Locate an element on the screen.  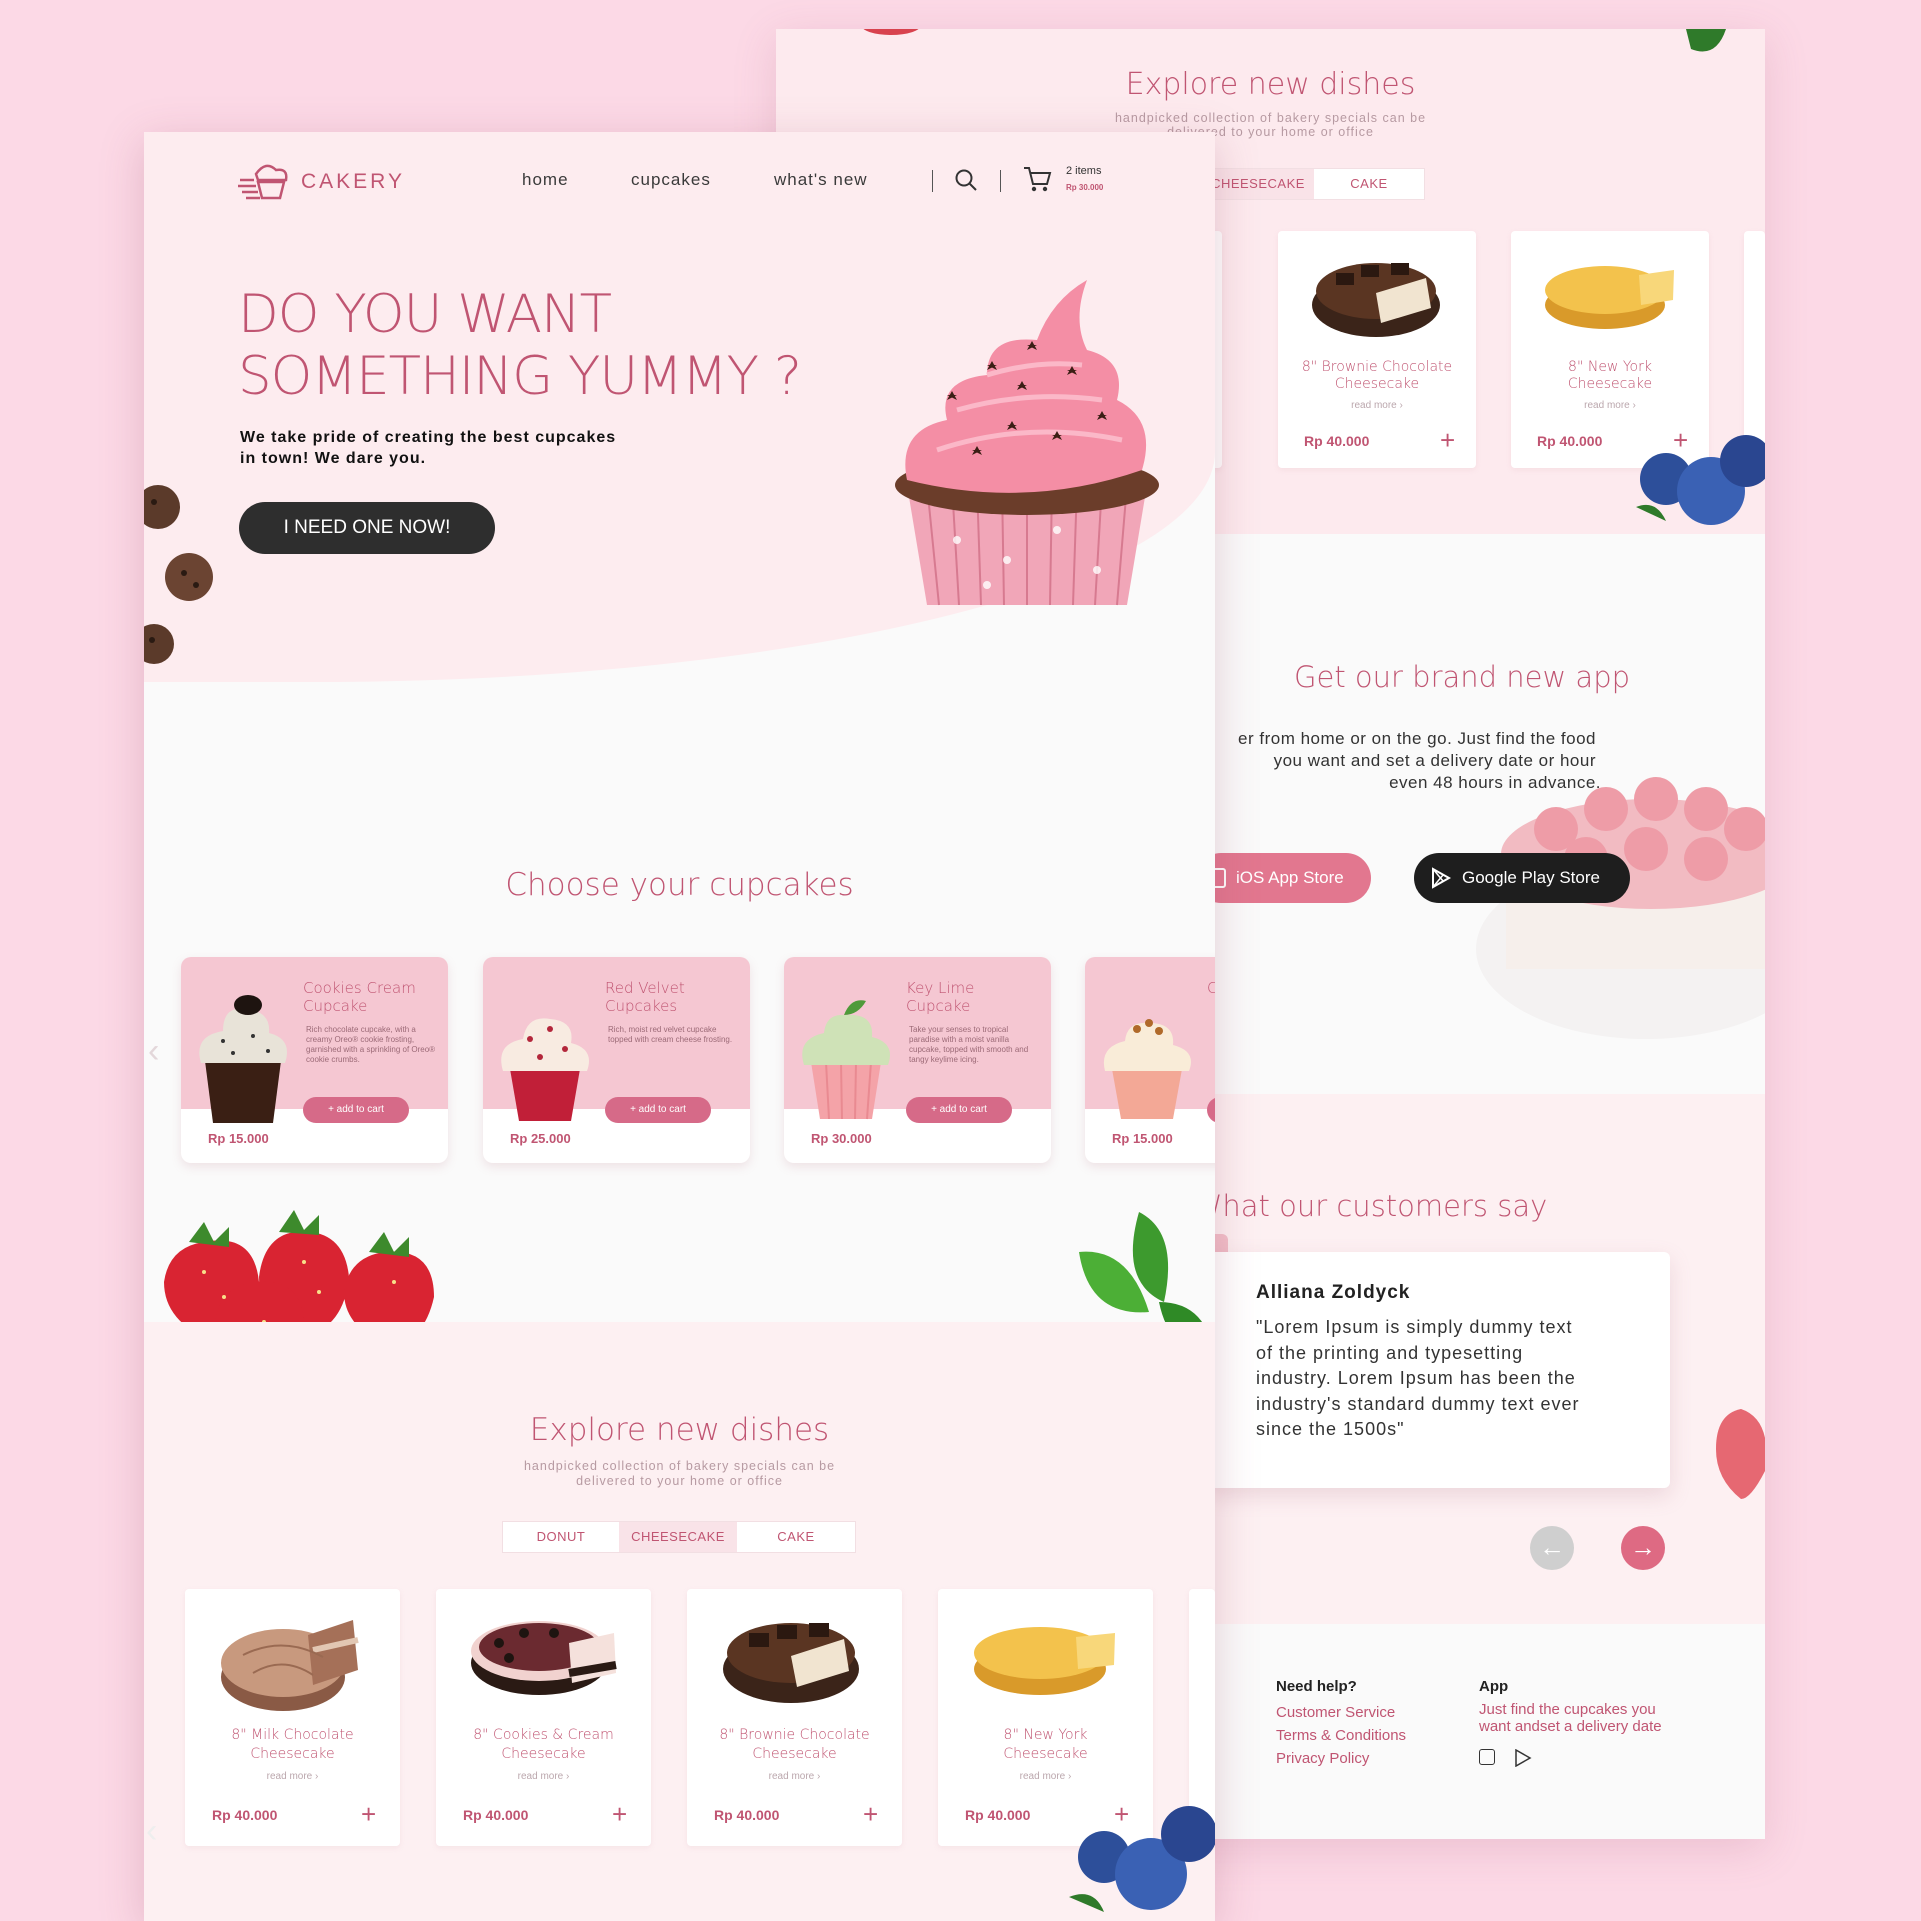
footer-link-privacy: Privacy Policy is located at coordinates (1322, 1758).